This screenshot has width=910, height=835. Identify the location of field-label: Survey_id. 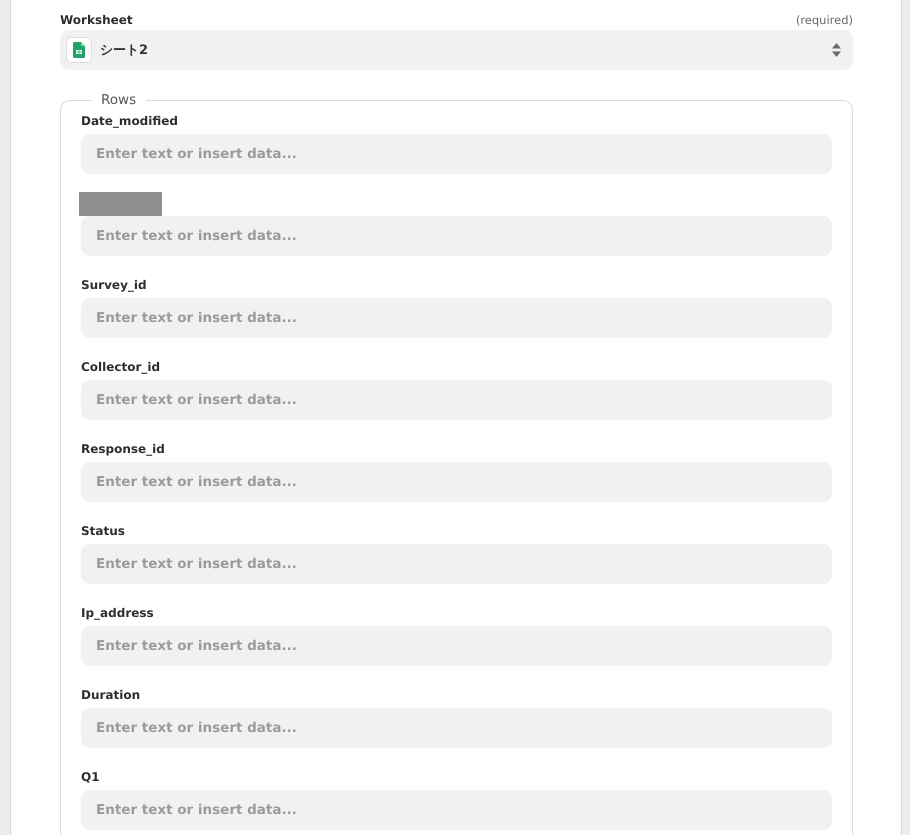
(114, 285).